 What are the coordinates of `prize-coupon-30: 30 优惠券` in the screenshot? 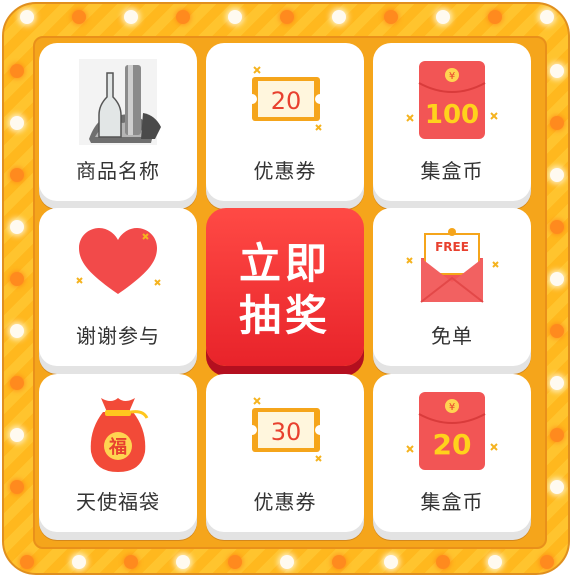 It's located at (285, 453).